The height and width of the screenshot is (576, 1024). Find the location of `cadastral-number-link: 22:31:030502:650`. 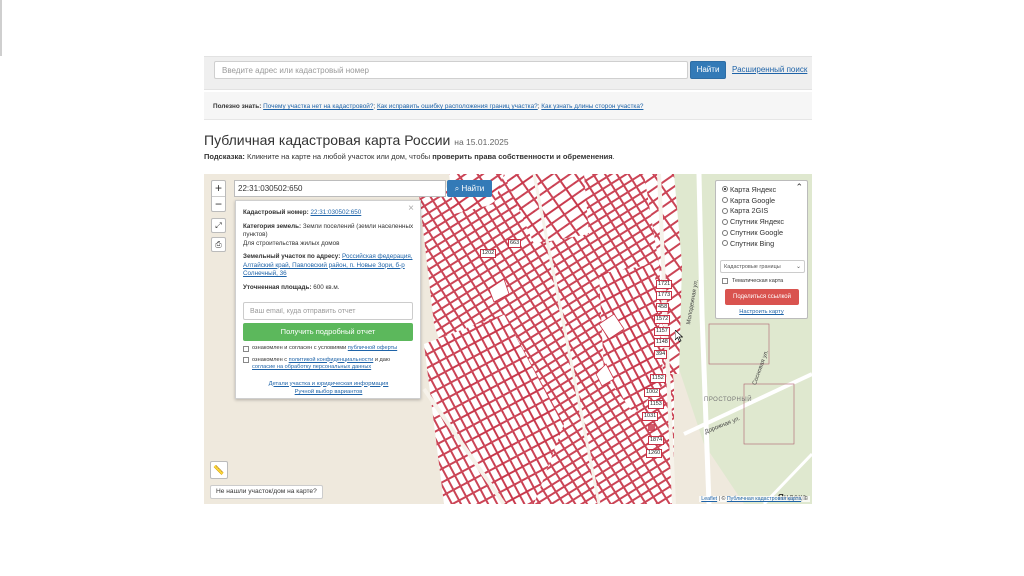

cadastral-number-link: 22:31:030502:650 is located at coordinates (336, 212).